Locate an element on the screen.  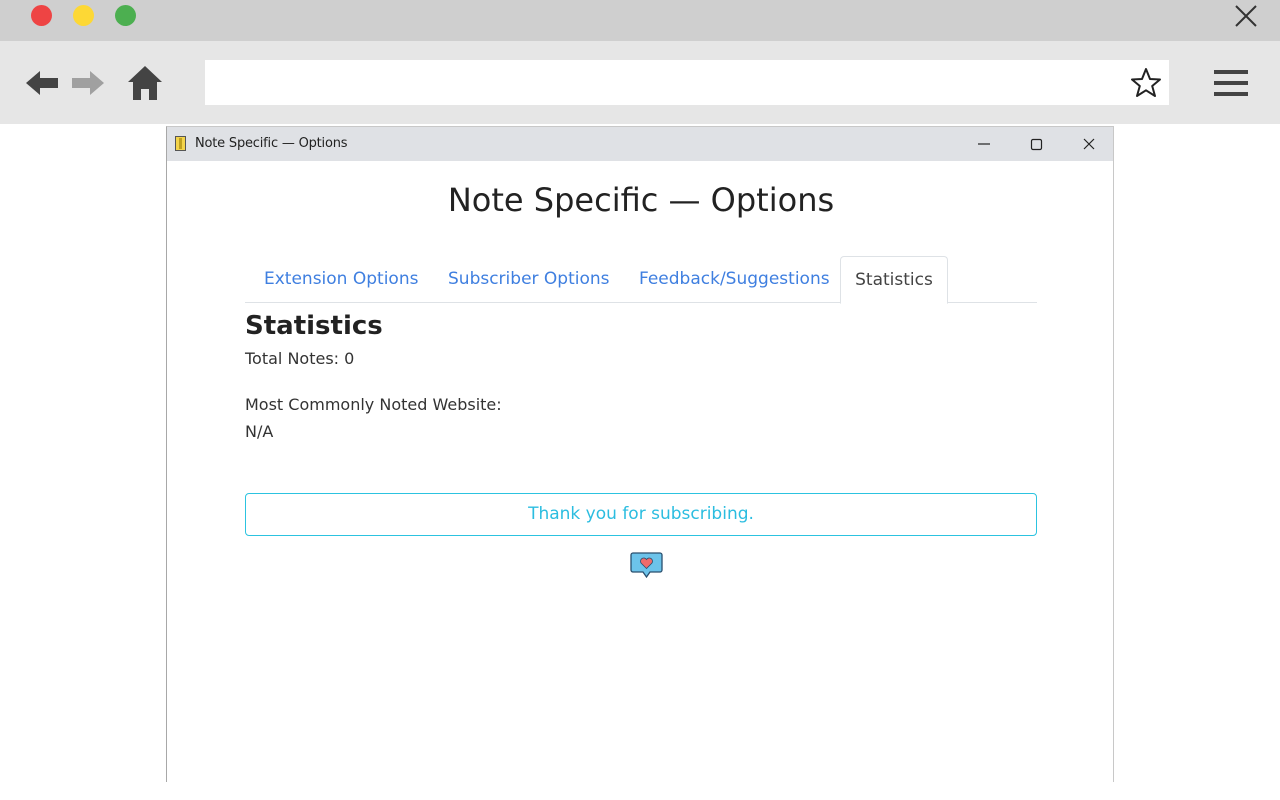
most-common-website-value: N/A is located at coordinates (259, 431).